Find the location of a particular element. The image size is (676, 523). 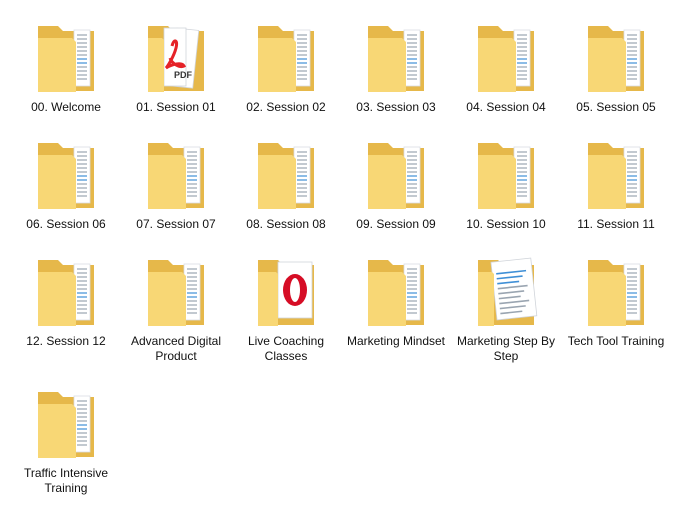

folder-label: 10. Session 10 is located at coordinates (506, 224).